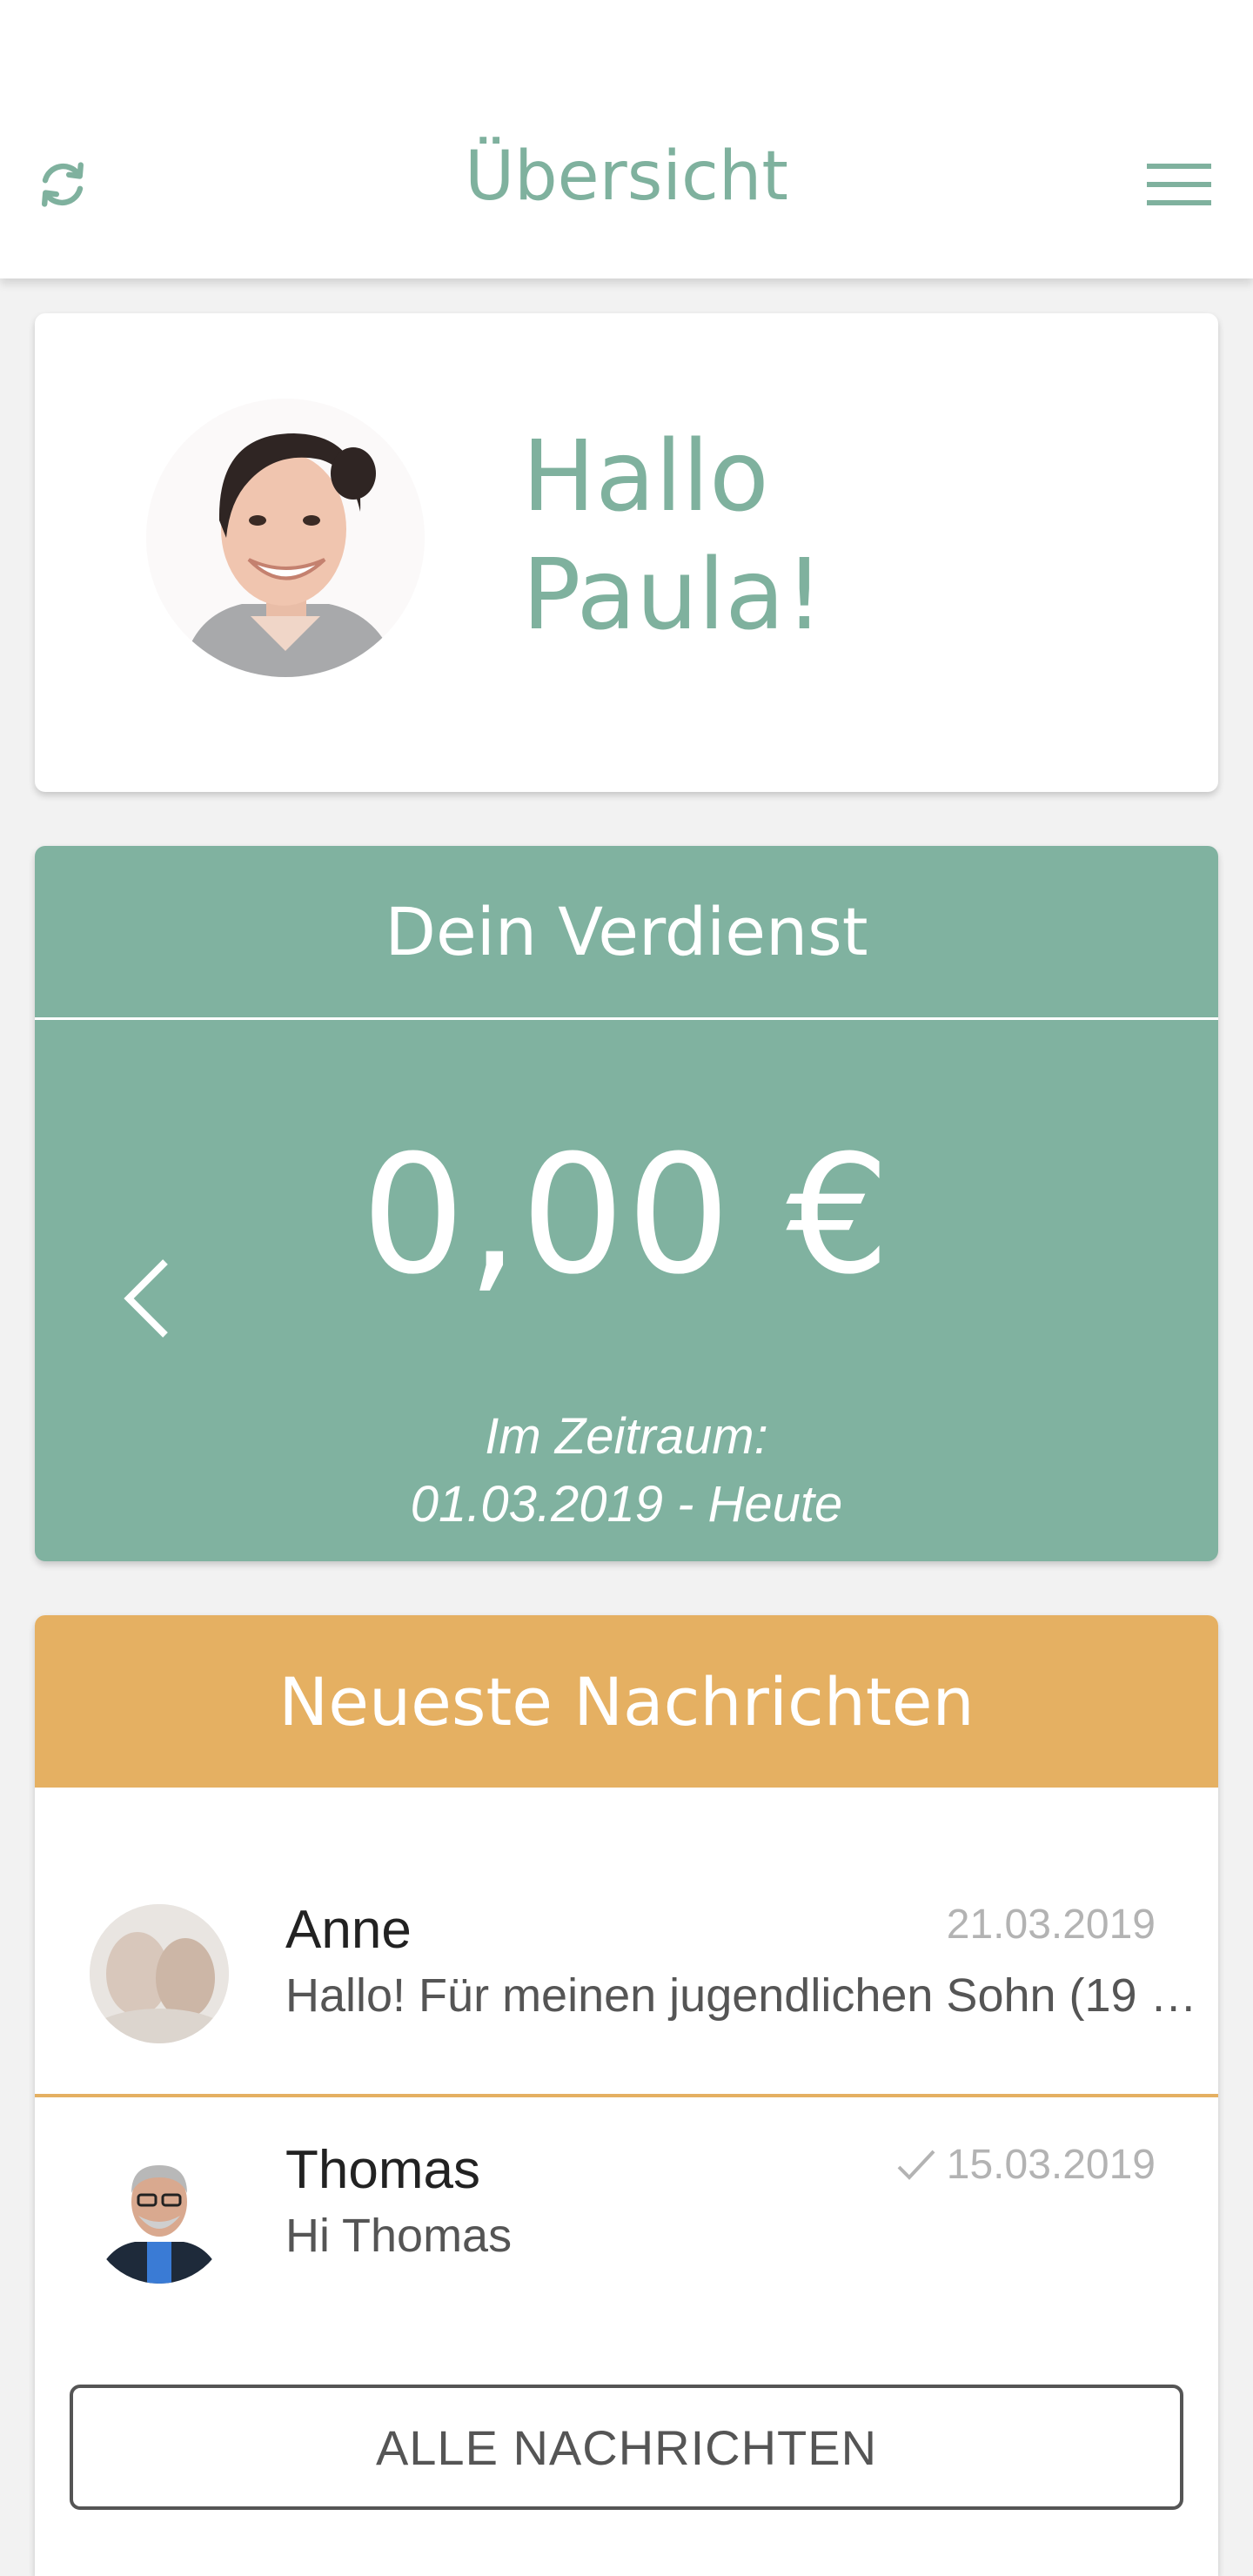  What do you see at coordinates (1051, 2165) in the screenshot?
I see `message-date-text: 15.03.2019` at bounding box center [1051, 2165].